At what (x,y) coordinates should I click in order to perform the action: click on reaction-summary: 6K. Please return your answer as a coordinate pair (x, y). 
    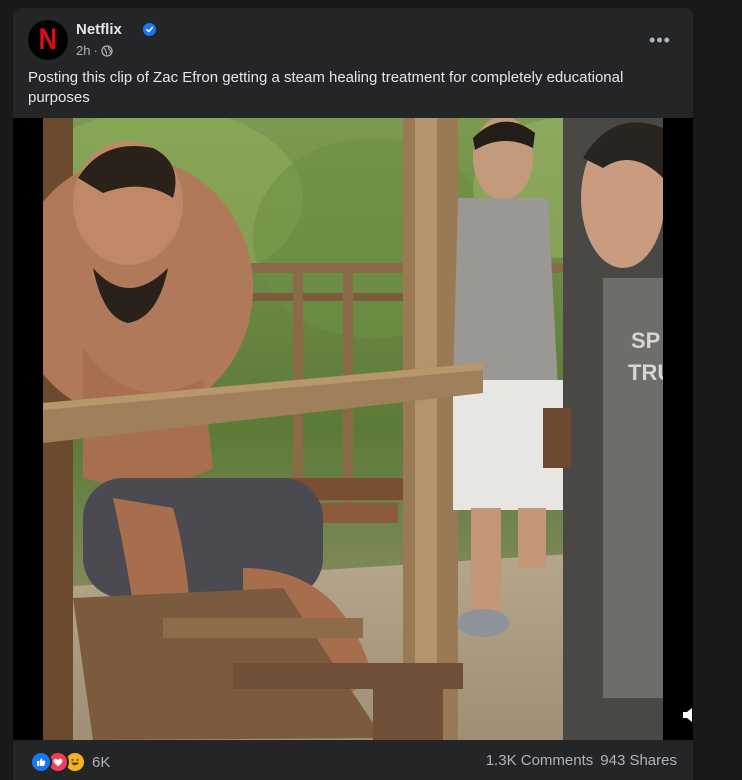
    Looking at the image, I should click on (70, 762).